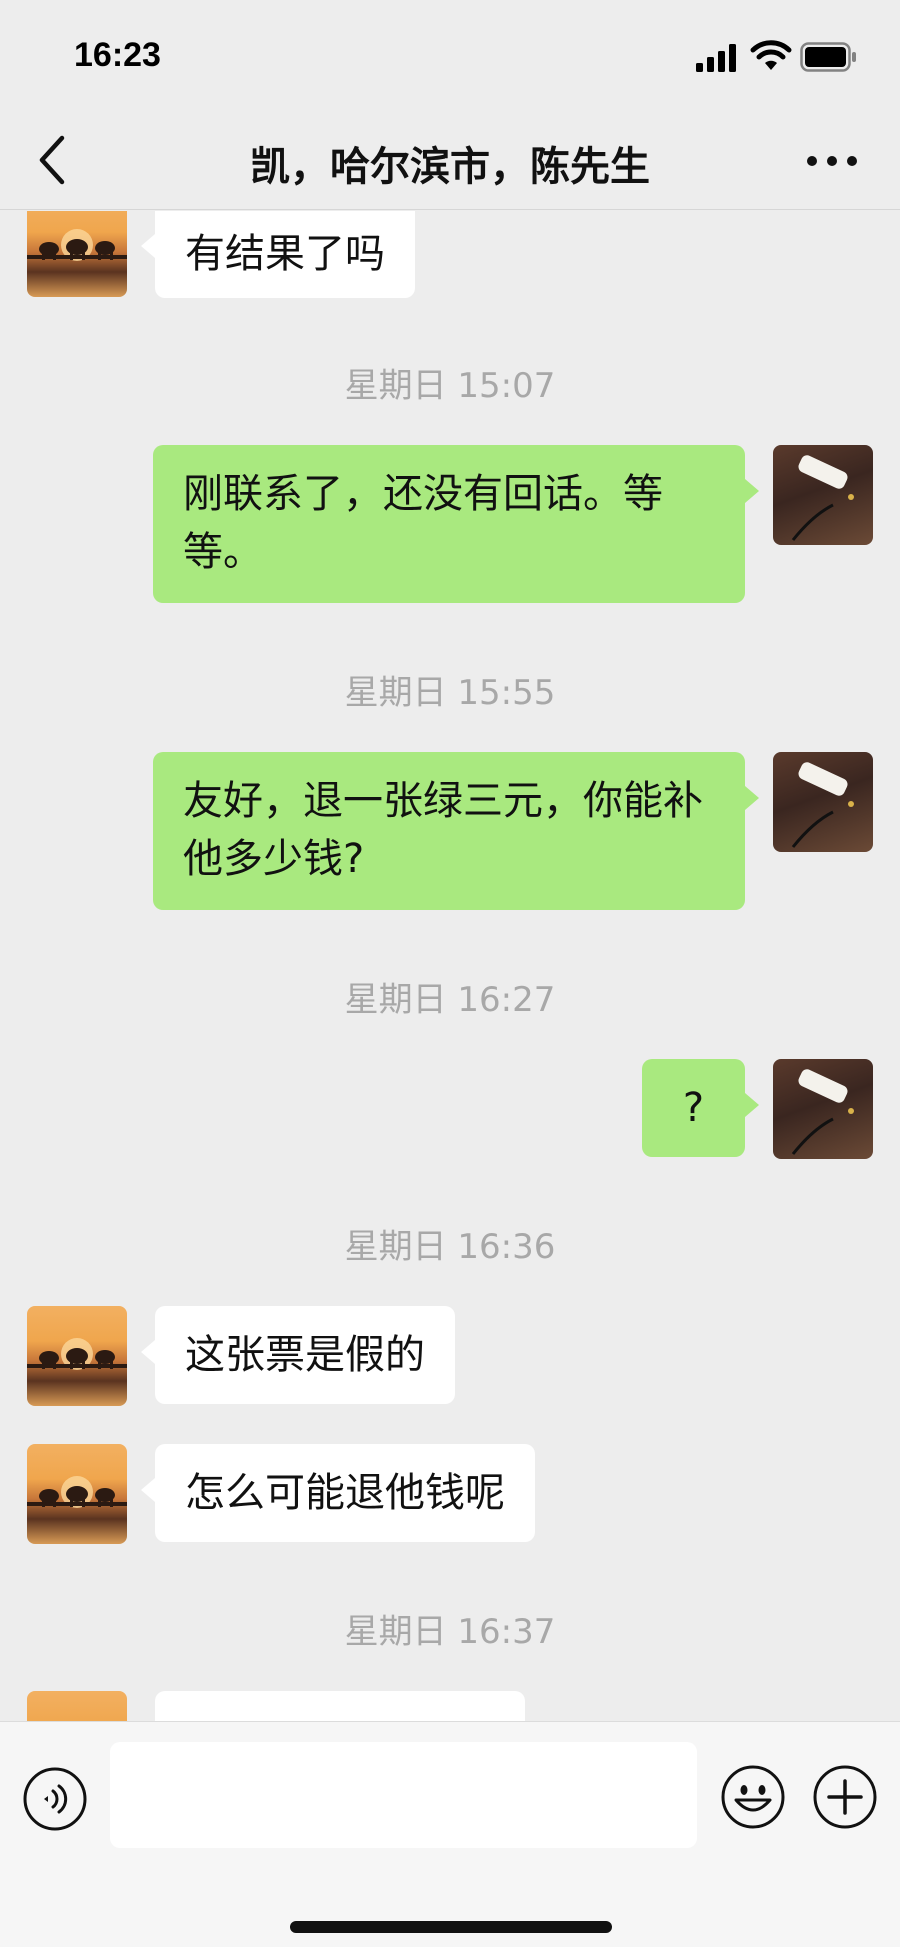  I want to click on voice-icon, so click(55, 1799).